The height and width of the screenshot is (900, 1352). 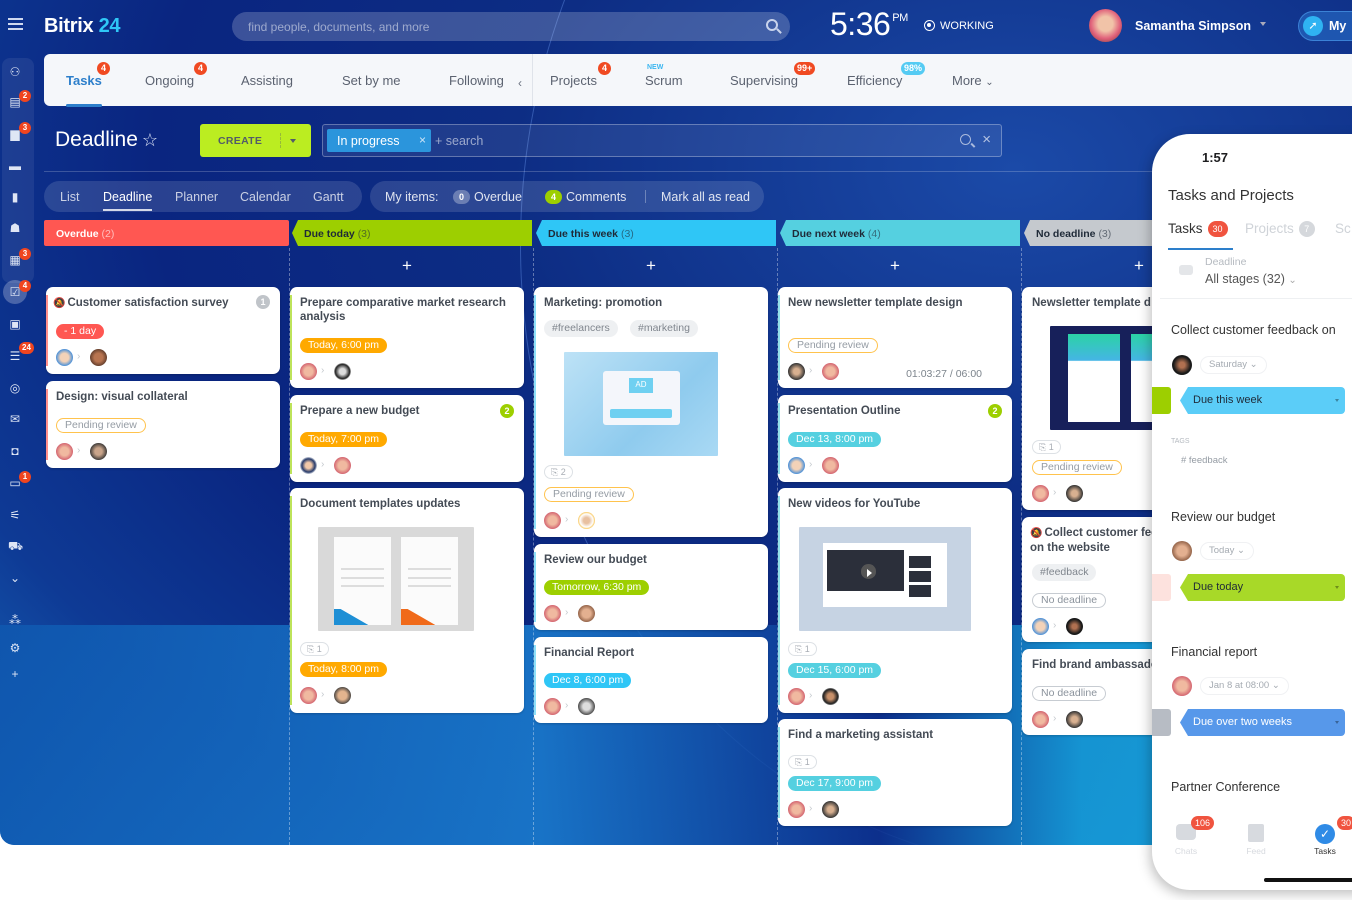 I want to click on phone-tab-tasks: Tasks 30, so click(x=1198, y=229).